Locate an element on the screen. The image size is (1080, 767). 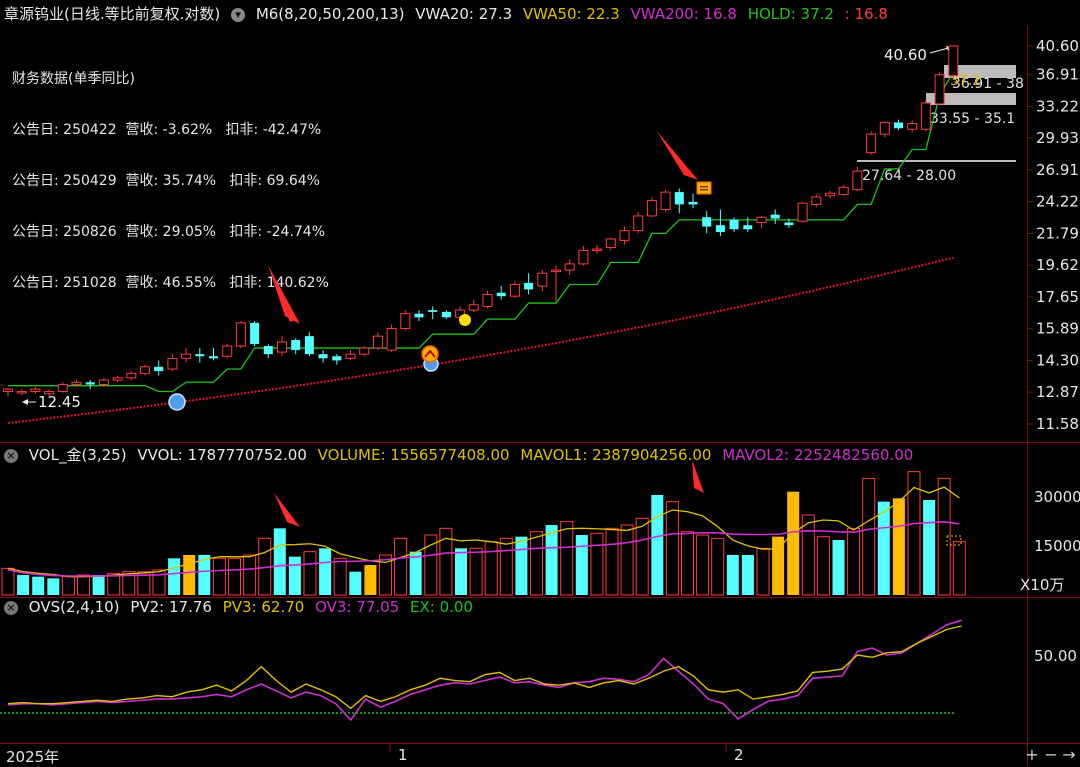
zone-label-3: 27.64 - 28.00 is located at coordinates (909, 176).